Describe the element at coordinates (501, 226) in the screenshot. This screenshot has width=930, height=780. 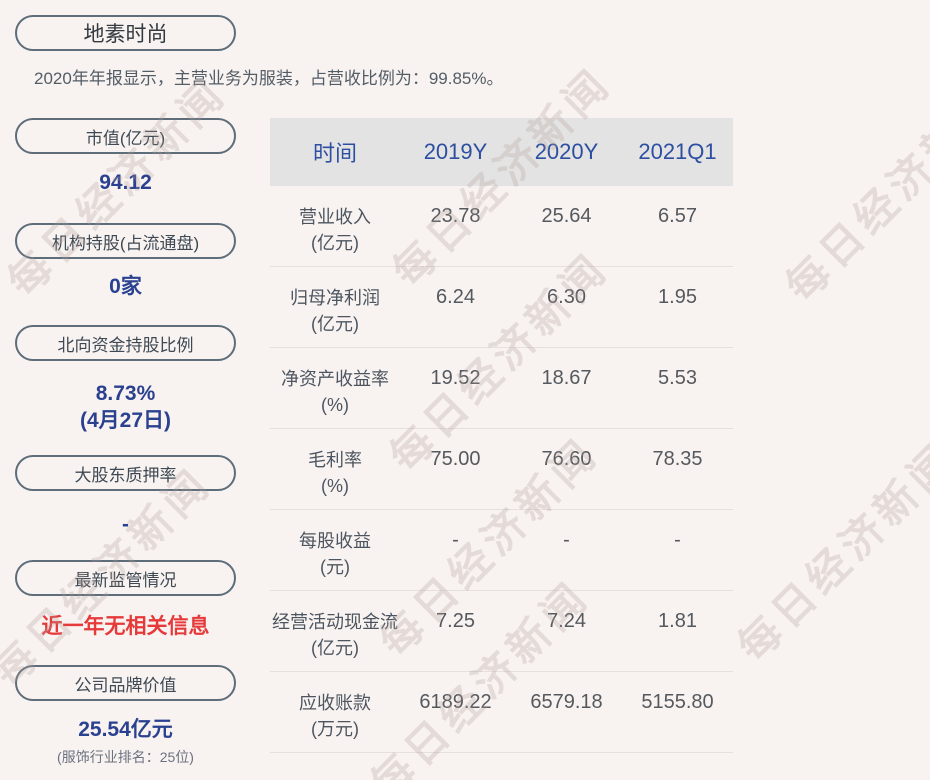
I see `table-row-revenue: 营业收入 (亿元) 23.78 25.64 6.57` at that location.